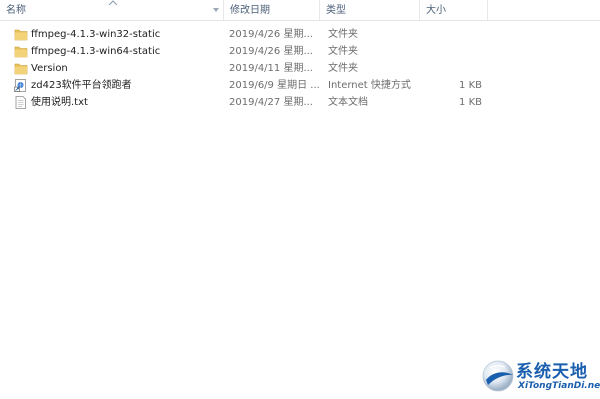 The height and width of the screenshot is (399, 600). What do you see at coordinates (59, 102) in the screenshot?
I see `file-name: 使用说明.txt` at bounding box center [59, 102].